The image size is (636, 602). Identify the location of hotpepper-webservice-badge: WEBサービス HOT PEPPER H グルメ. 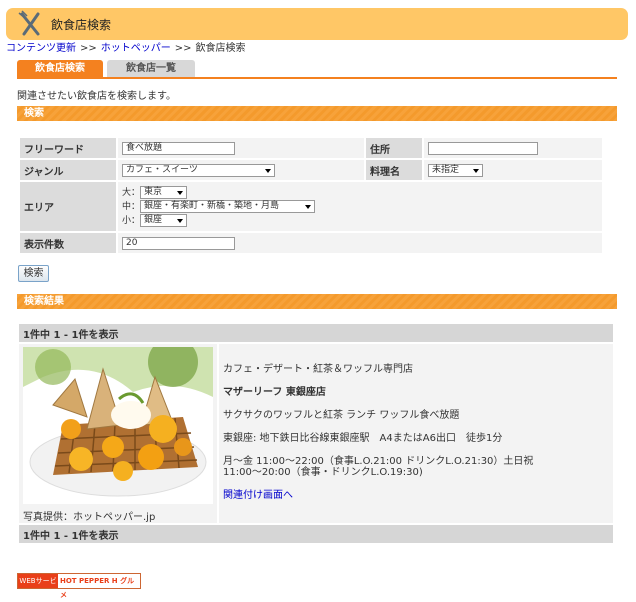
(79, 586).